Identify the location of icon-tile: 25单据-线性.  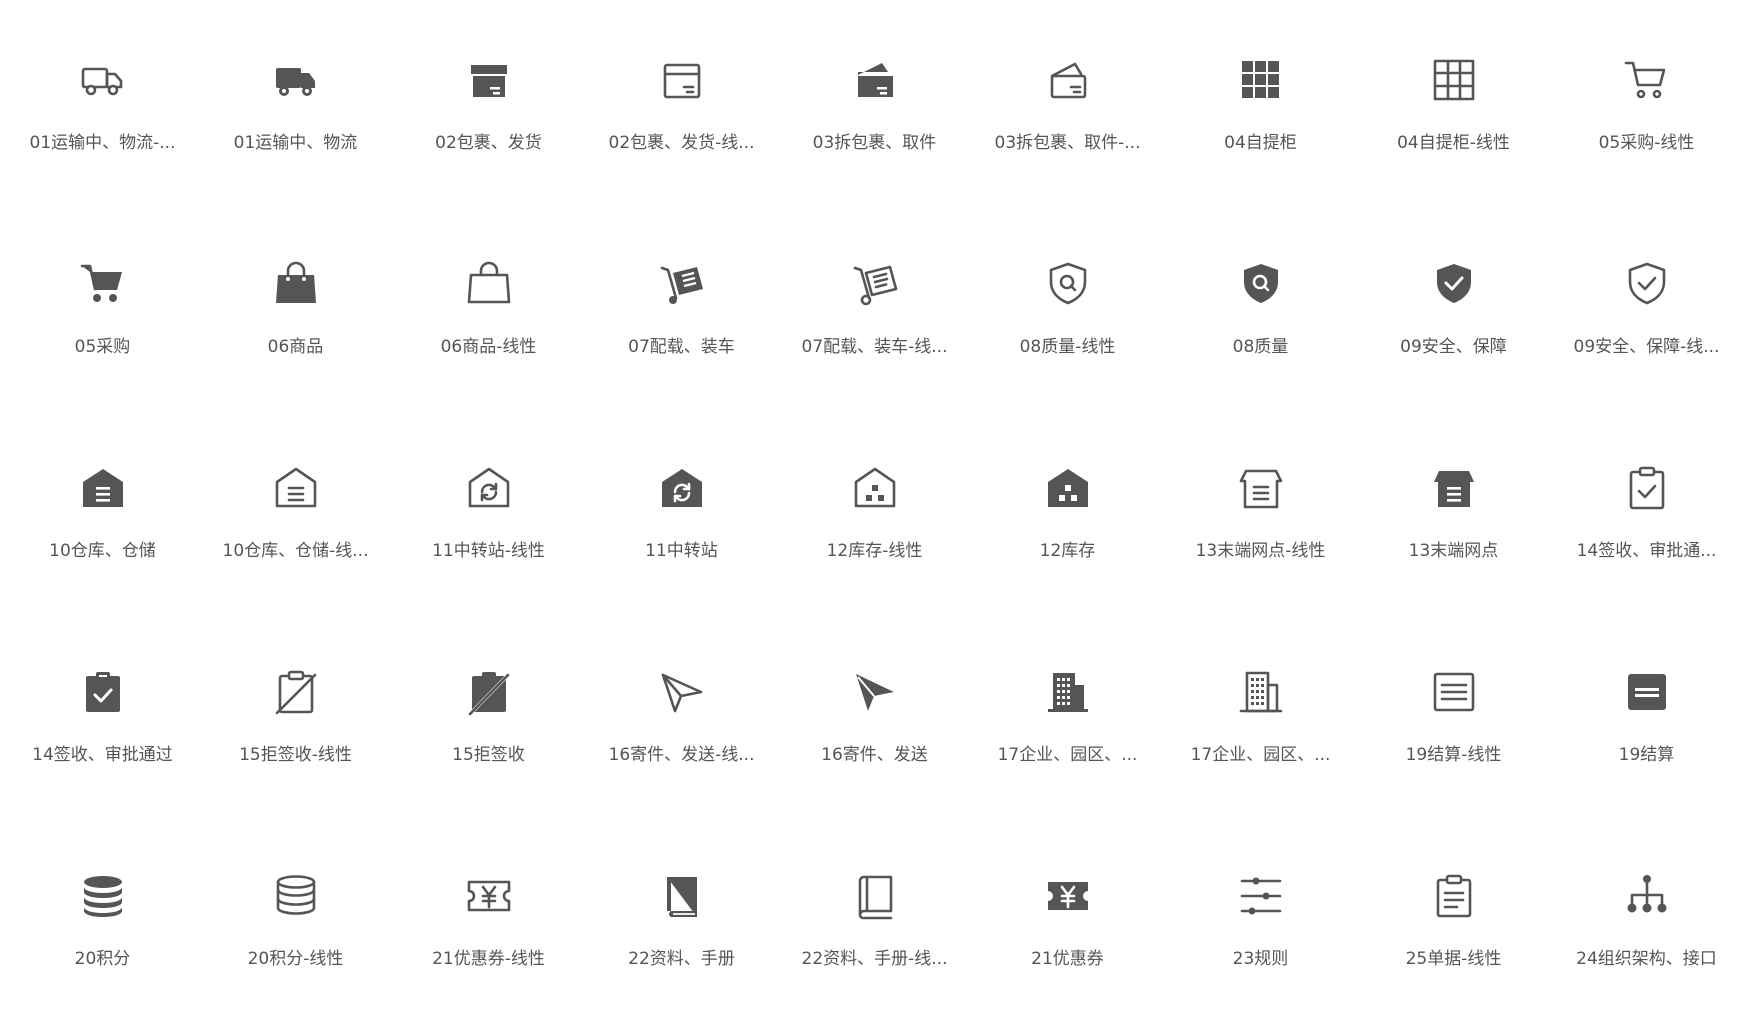
(1453, 918).